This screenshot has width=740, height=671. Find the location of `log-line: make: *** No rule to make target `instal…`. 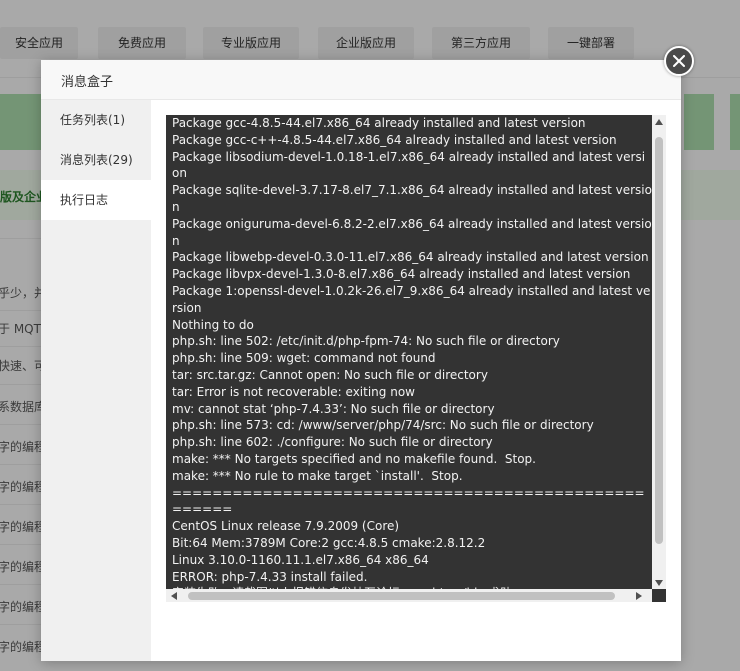

log-line: make: *** No rule to make target `instal… is located at coordinates (317, 475).